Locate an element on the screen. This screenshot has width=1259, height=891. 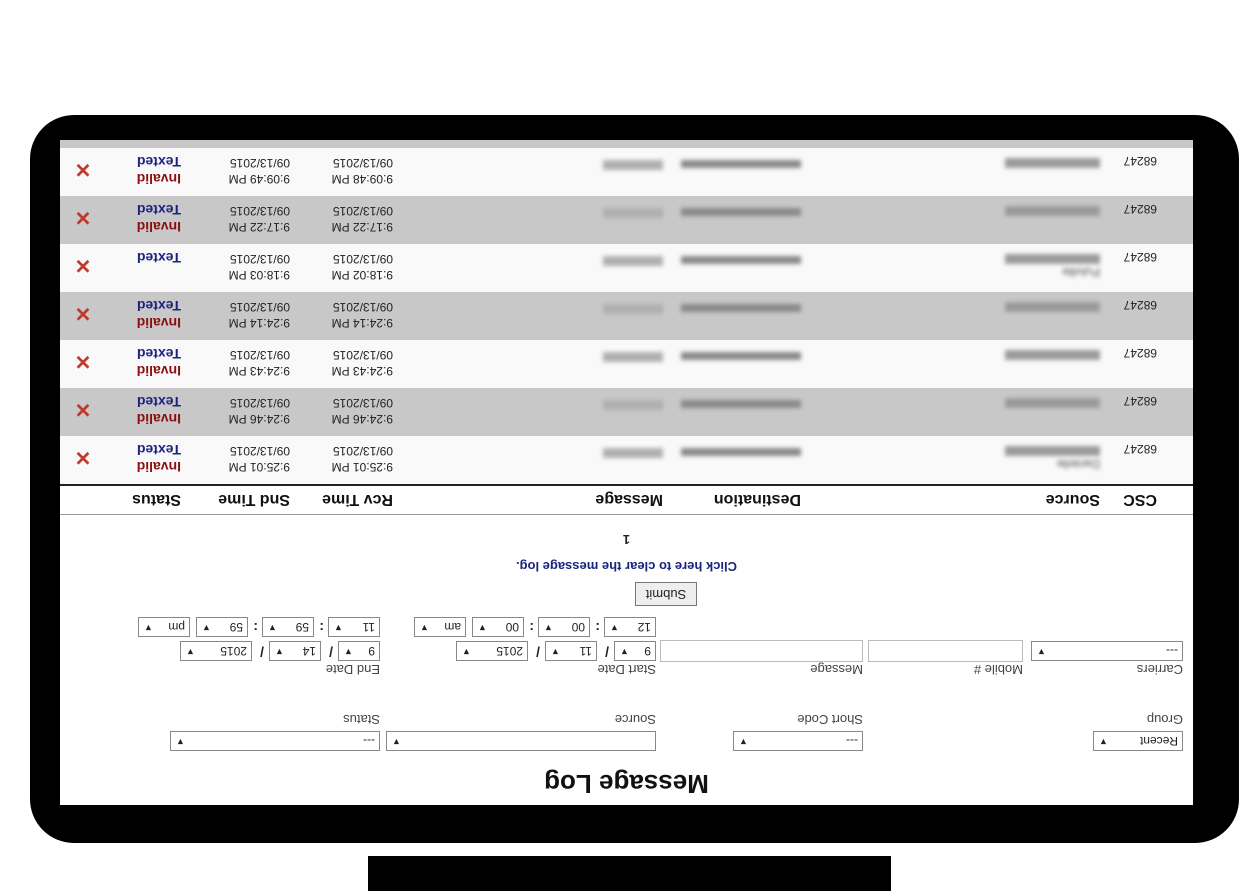
page-number-link: 1 is located at coordinates (626, 539).